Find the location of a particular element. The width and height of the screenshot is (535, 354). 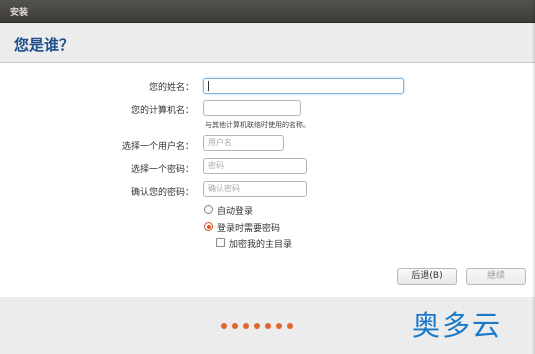

continue-button: 继续 is located at coordinates (496, 276).